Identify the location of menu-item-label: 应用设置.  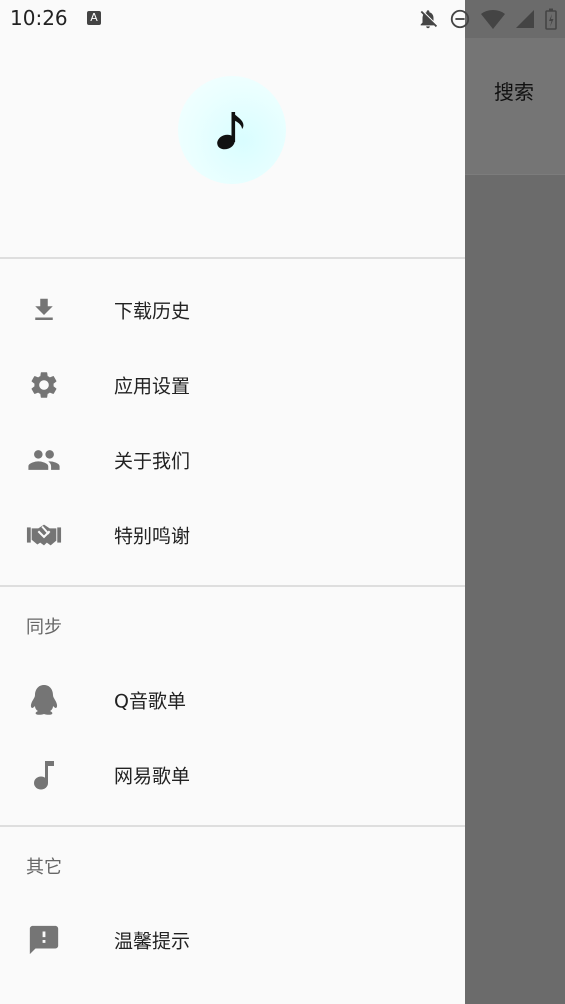
(152, 386).